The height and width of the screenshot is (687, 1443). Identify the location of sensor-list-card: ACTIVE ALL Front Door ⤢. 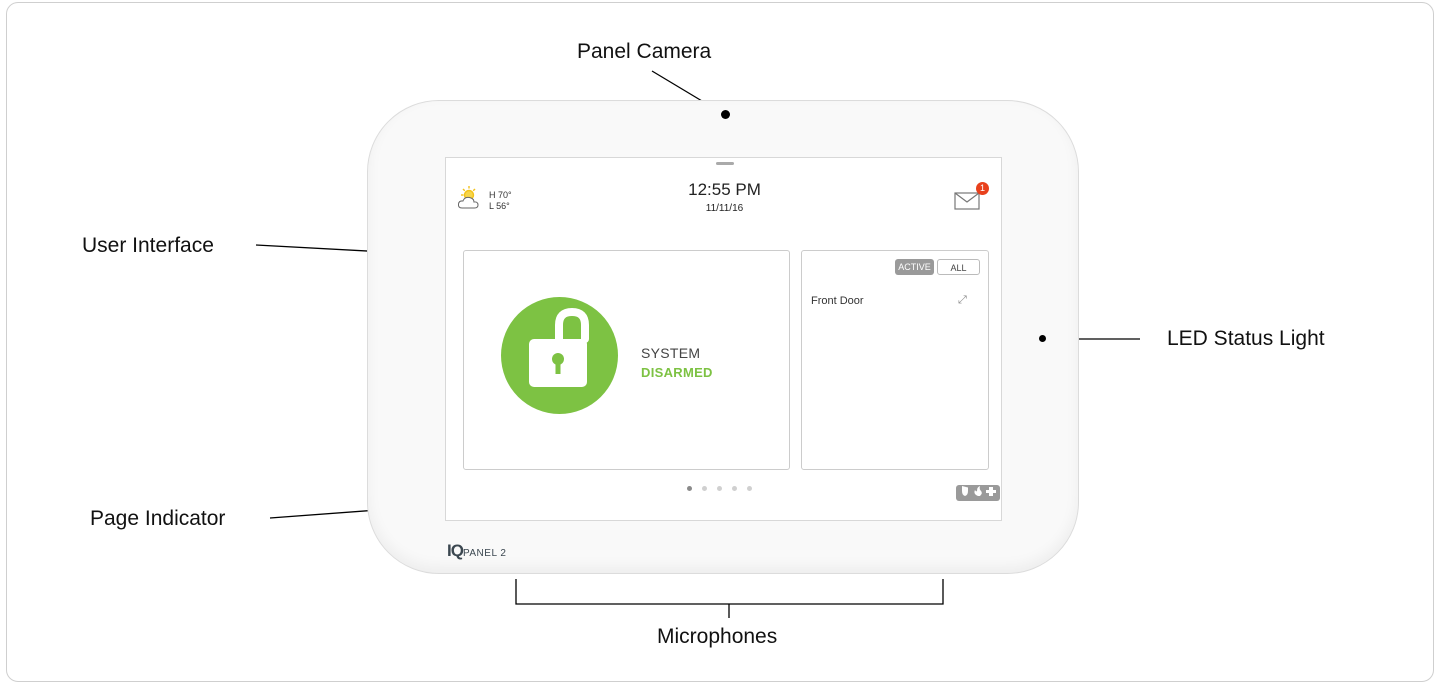
(895, 360).